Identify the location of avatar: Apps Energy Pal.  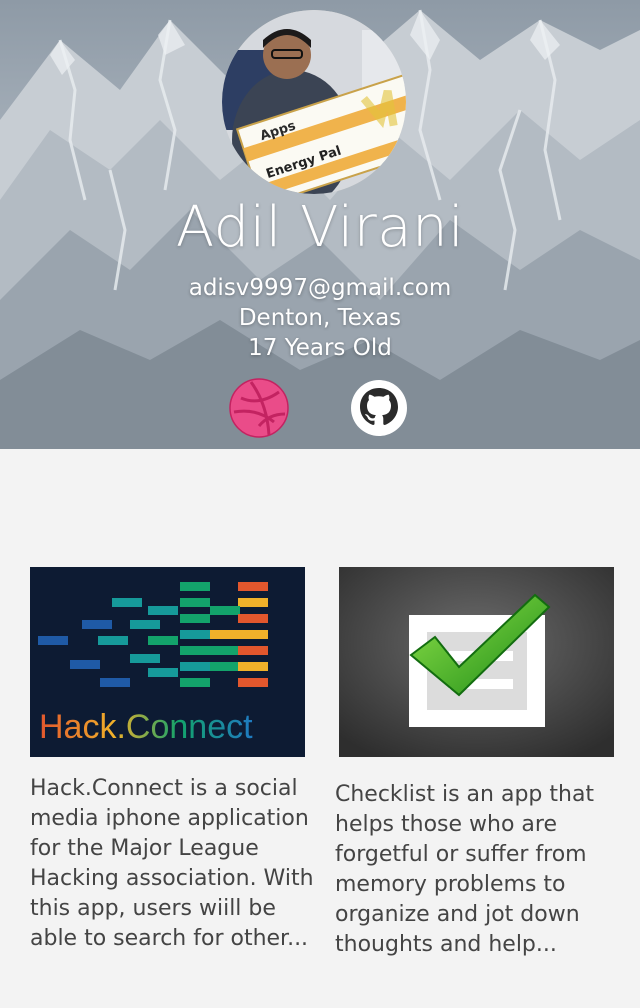
(314, 102).